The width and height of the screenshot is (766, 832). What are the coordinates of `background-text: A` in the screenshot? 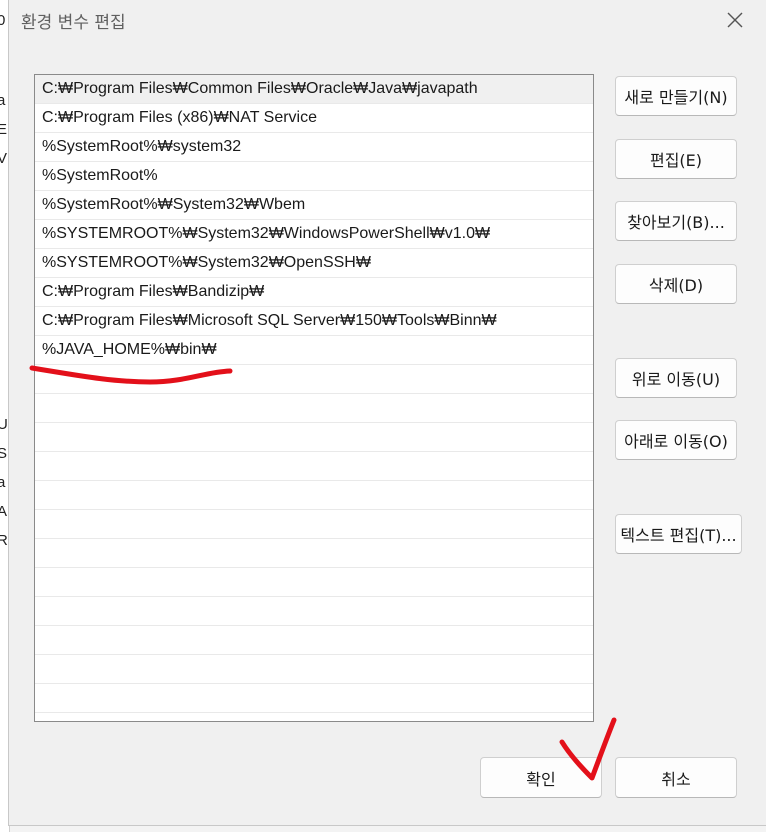 It's located at (3, 511).